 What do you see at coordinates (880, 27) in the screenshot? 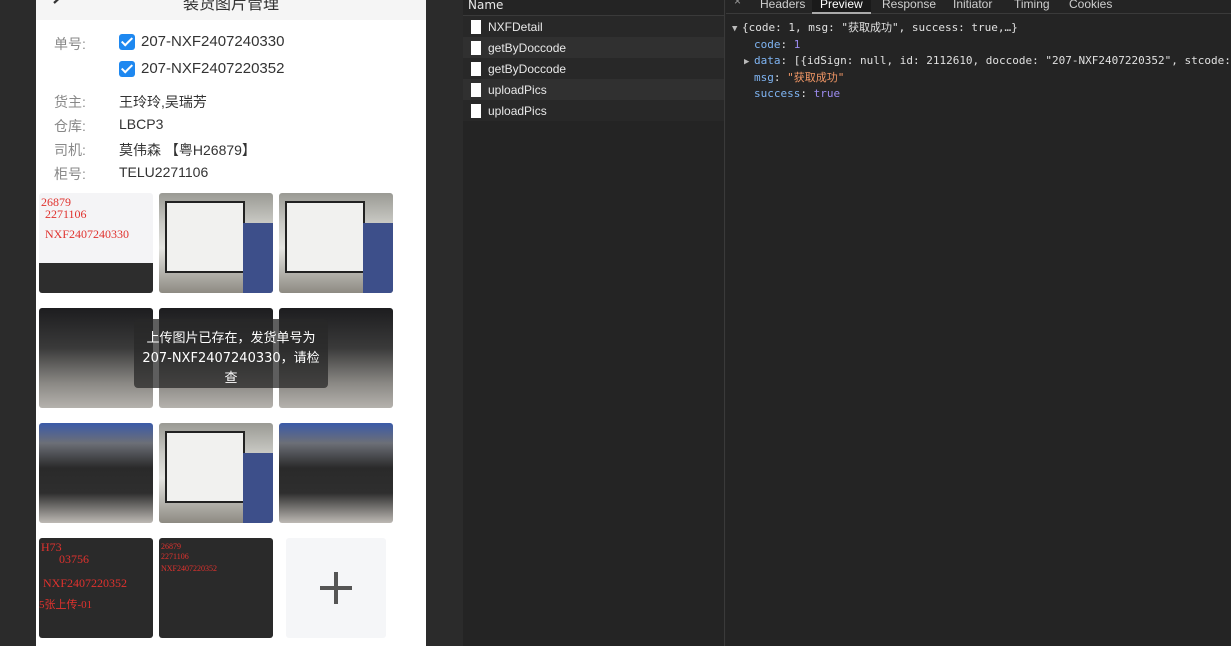
I see `json-root-summary: {code: 1, msg: "获取成功", success: true,…}` at bounding box center [880, 27].